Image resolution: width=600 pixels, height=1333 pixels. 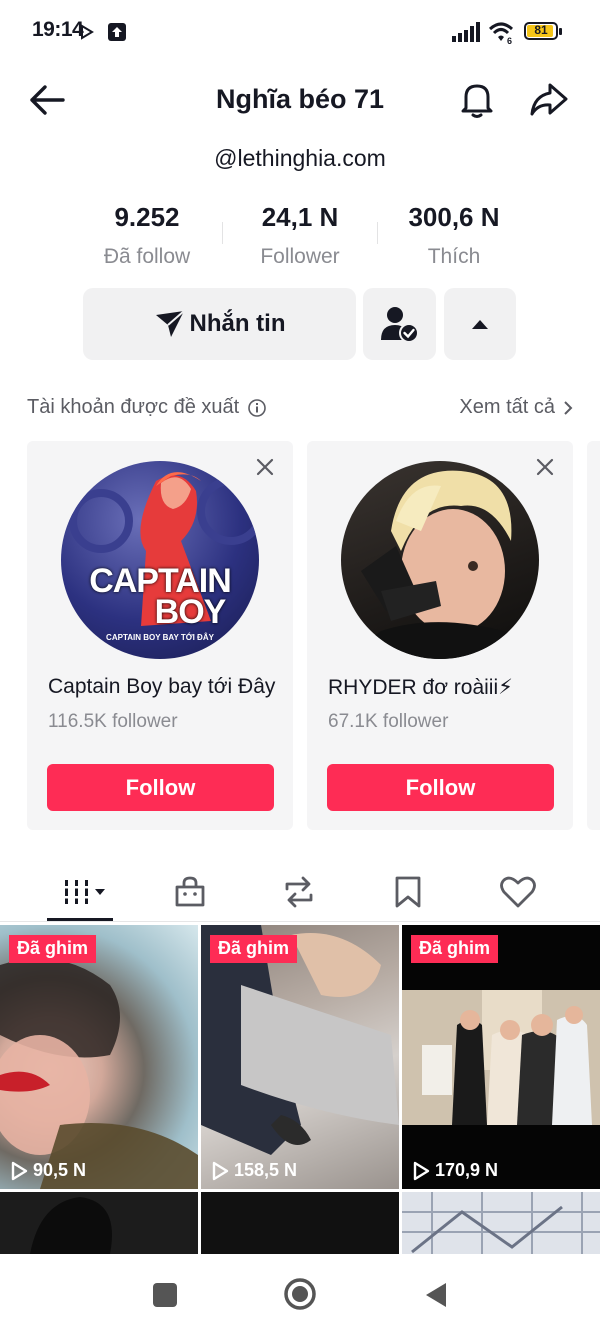 I want to click on video-thumbnail-1: Đã ghim 90,5 N, so click(x=99, y=1057).